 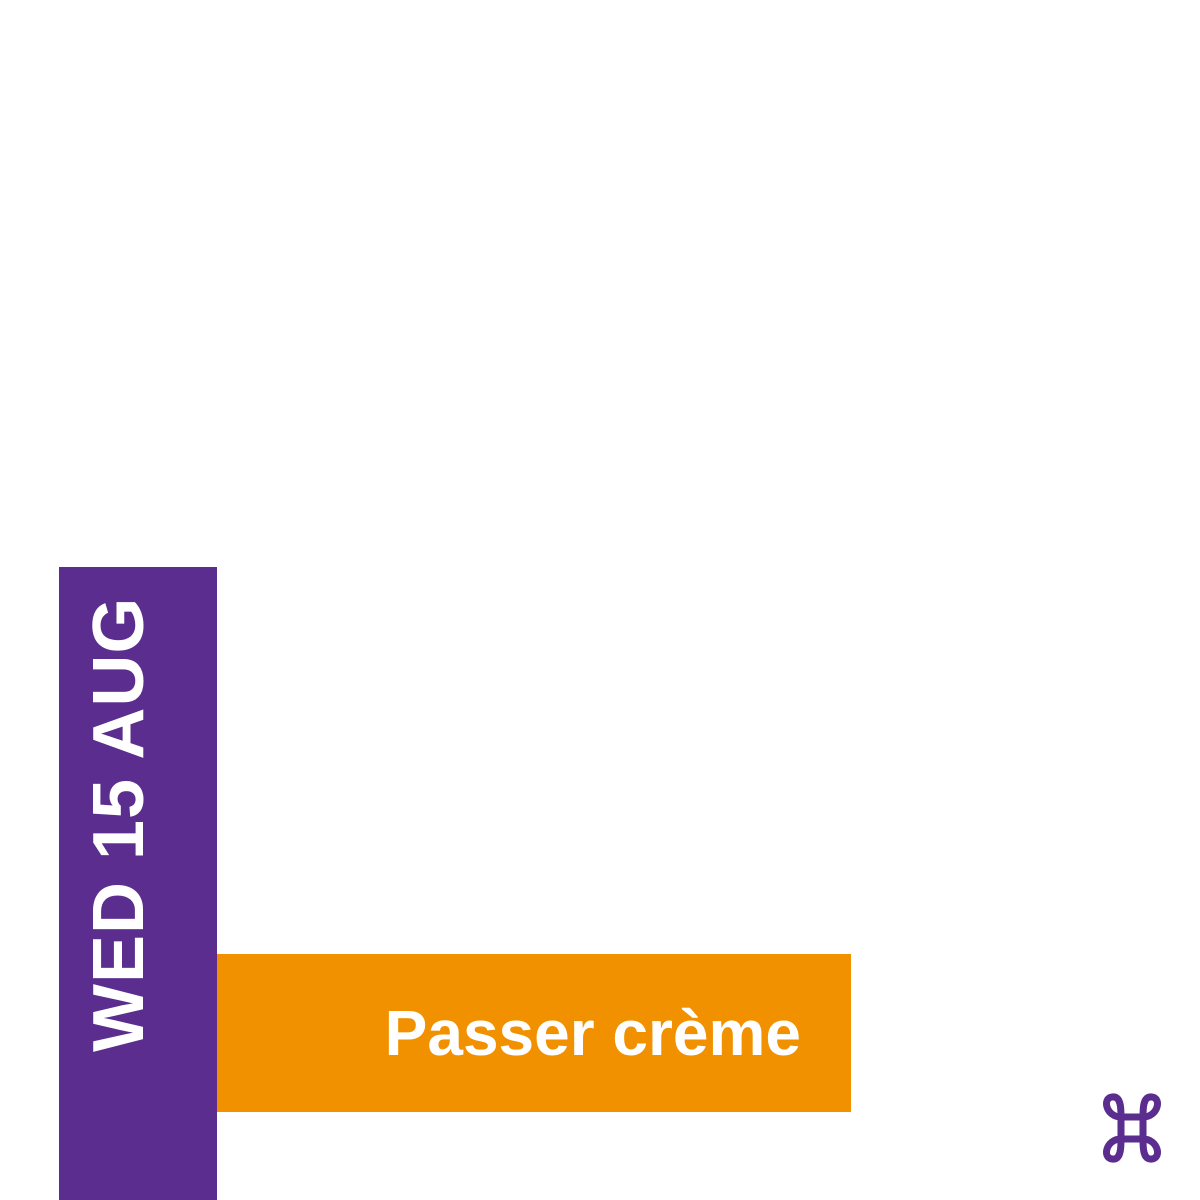 I want to click on title-bar: Passer crème, so click(x=534, y=1033).